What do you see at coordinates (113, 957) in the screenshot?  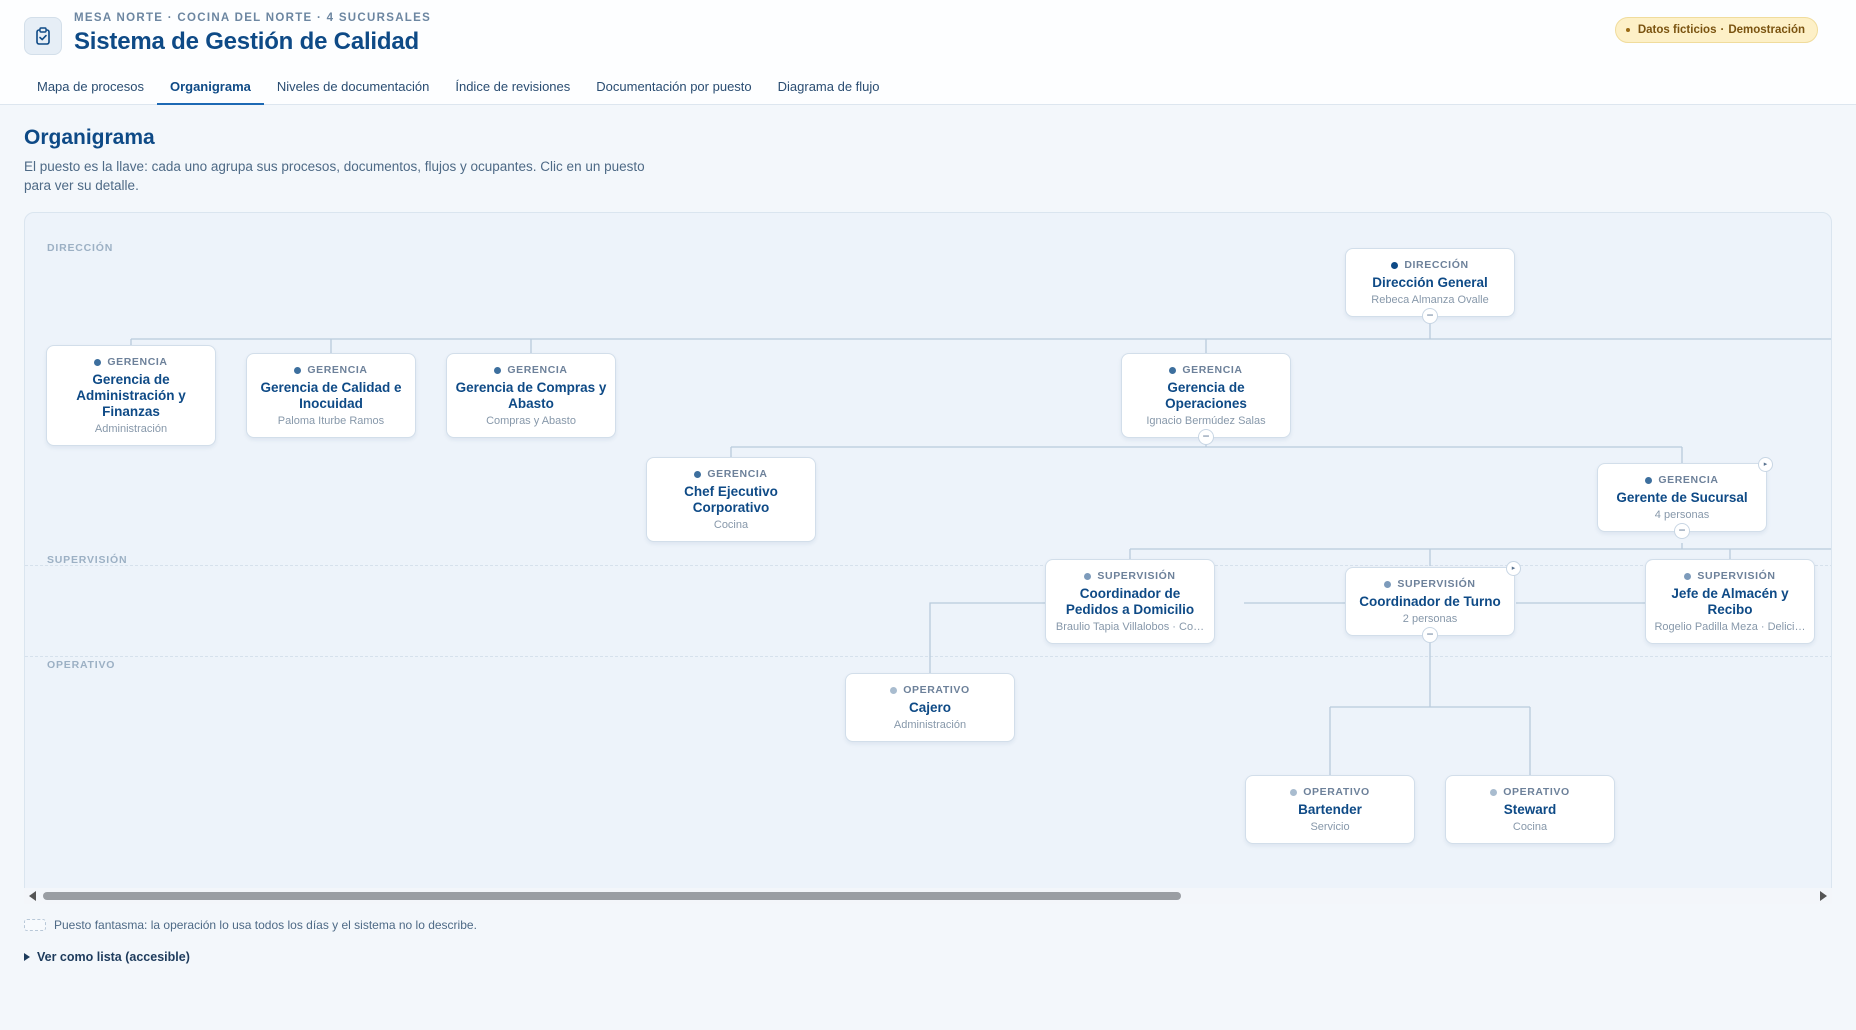 I see `view-as-list-label: Ver como lista (accesible)` at bounding box center [113, 957].